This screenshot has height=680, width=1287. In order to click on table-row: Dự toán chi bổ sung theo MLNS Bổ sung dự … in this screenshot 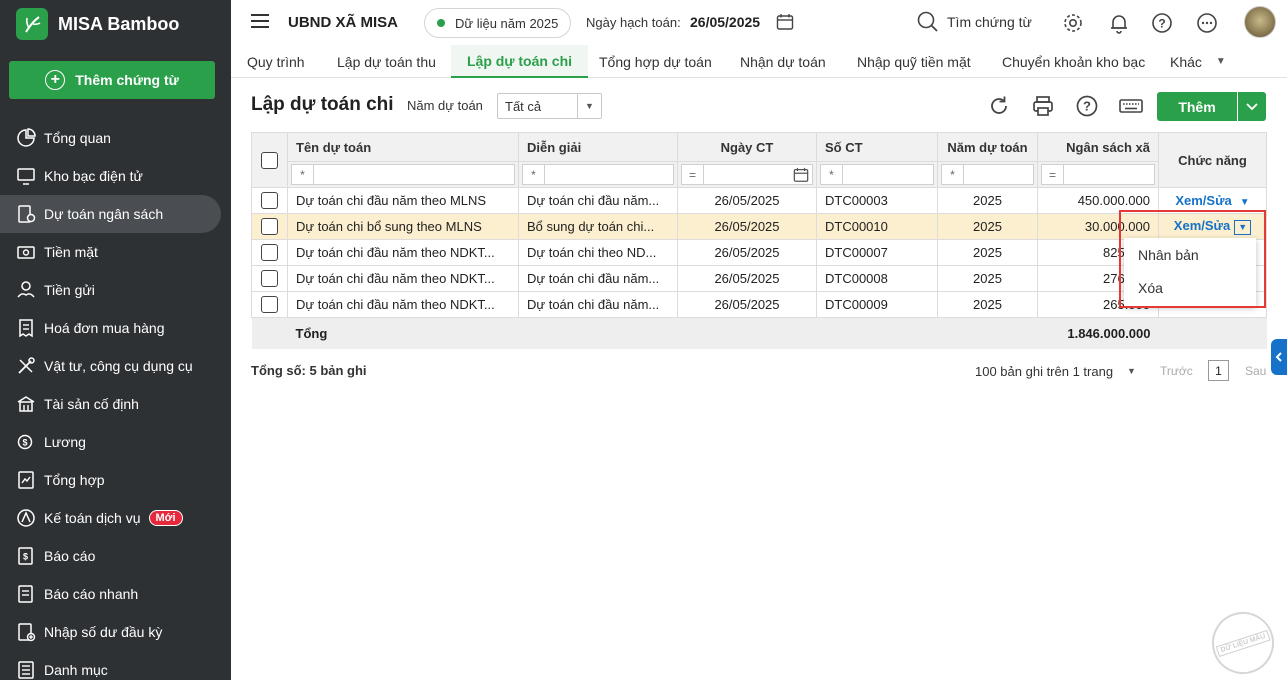, I will do `click(759, 226)`.